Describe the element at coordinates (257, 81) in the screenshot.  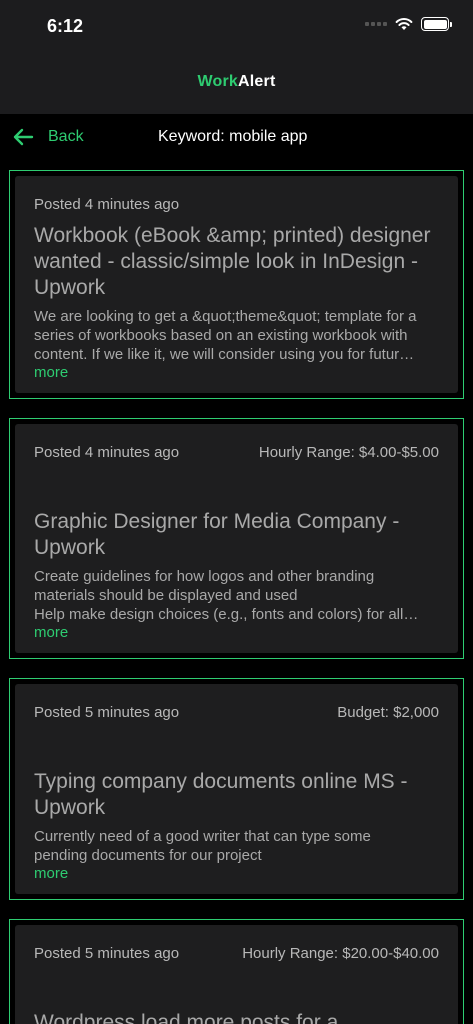
I see `app-title-rest: Alert` at that location.